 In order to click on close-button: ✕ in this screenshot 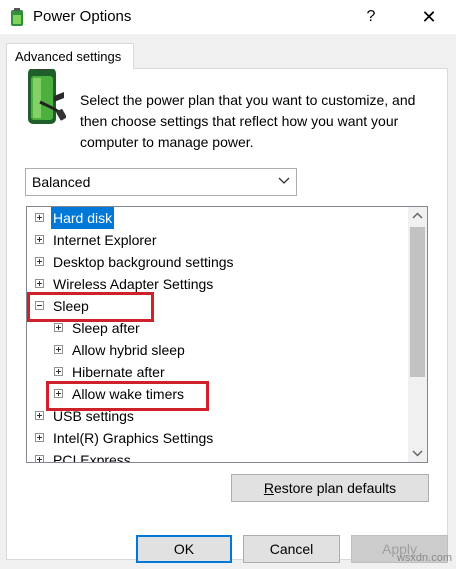, I will do `click(429, 17)`.